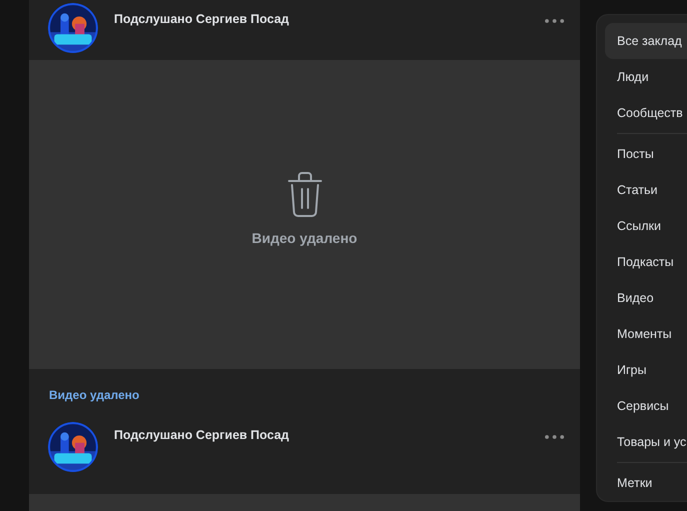 This screenshot has width=687, height=511. What do you see at coordinates (646, 442) in the screenshot?
I see `sidebar-item: Товары и ус` at bounding box center [646, 442].